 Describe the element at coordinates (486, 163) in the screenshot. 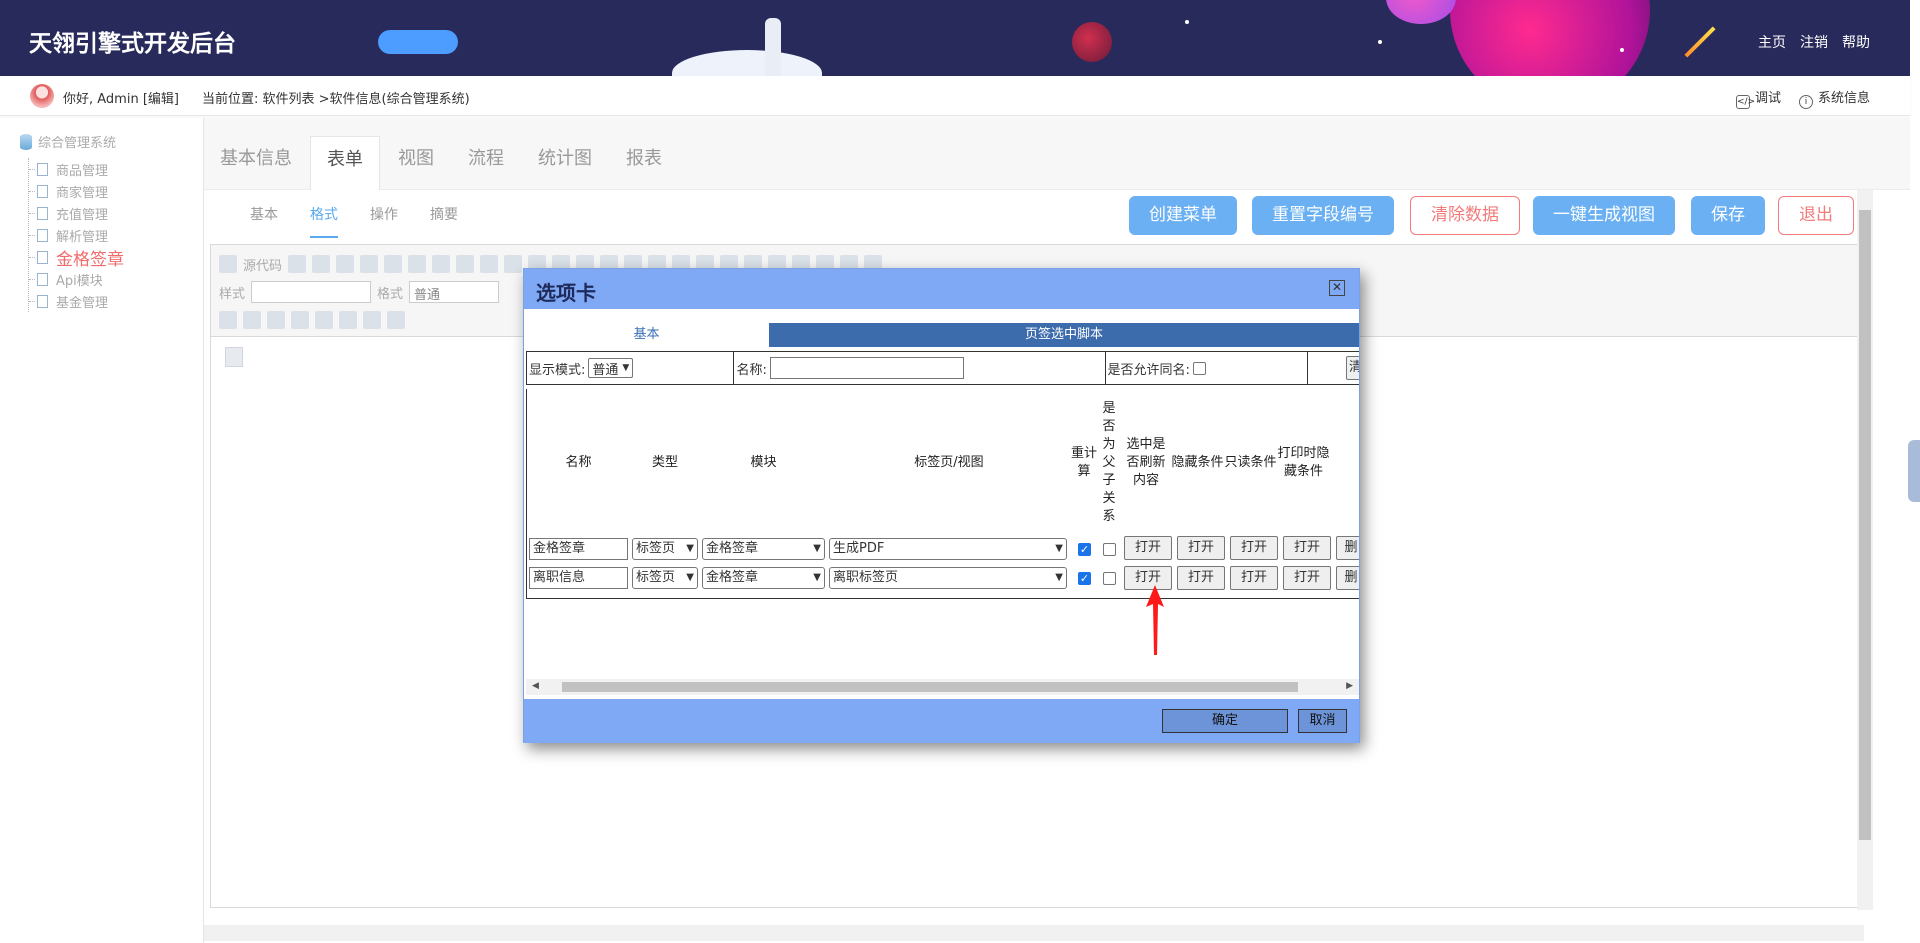

I see `tab-flow: 流程` at that location.